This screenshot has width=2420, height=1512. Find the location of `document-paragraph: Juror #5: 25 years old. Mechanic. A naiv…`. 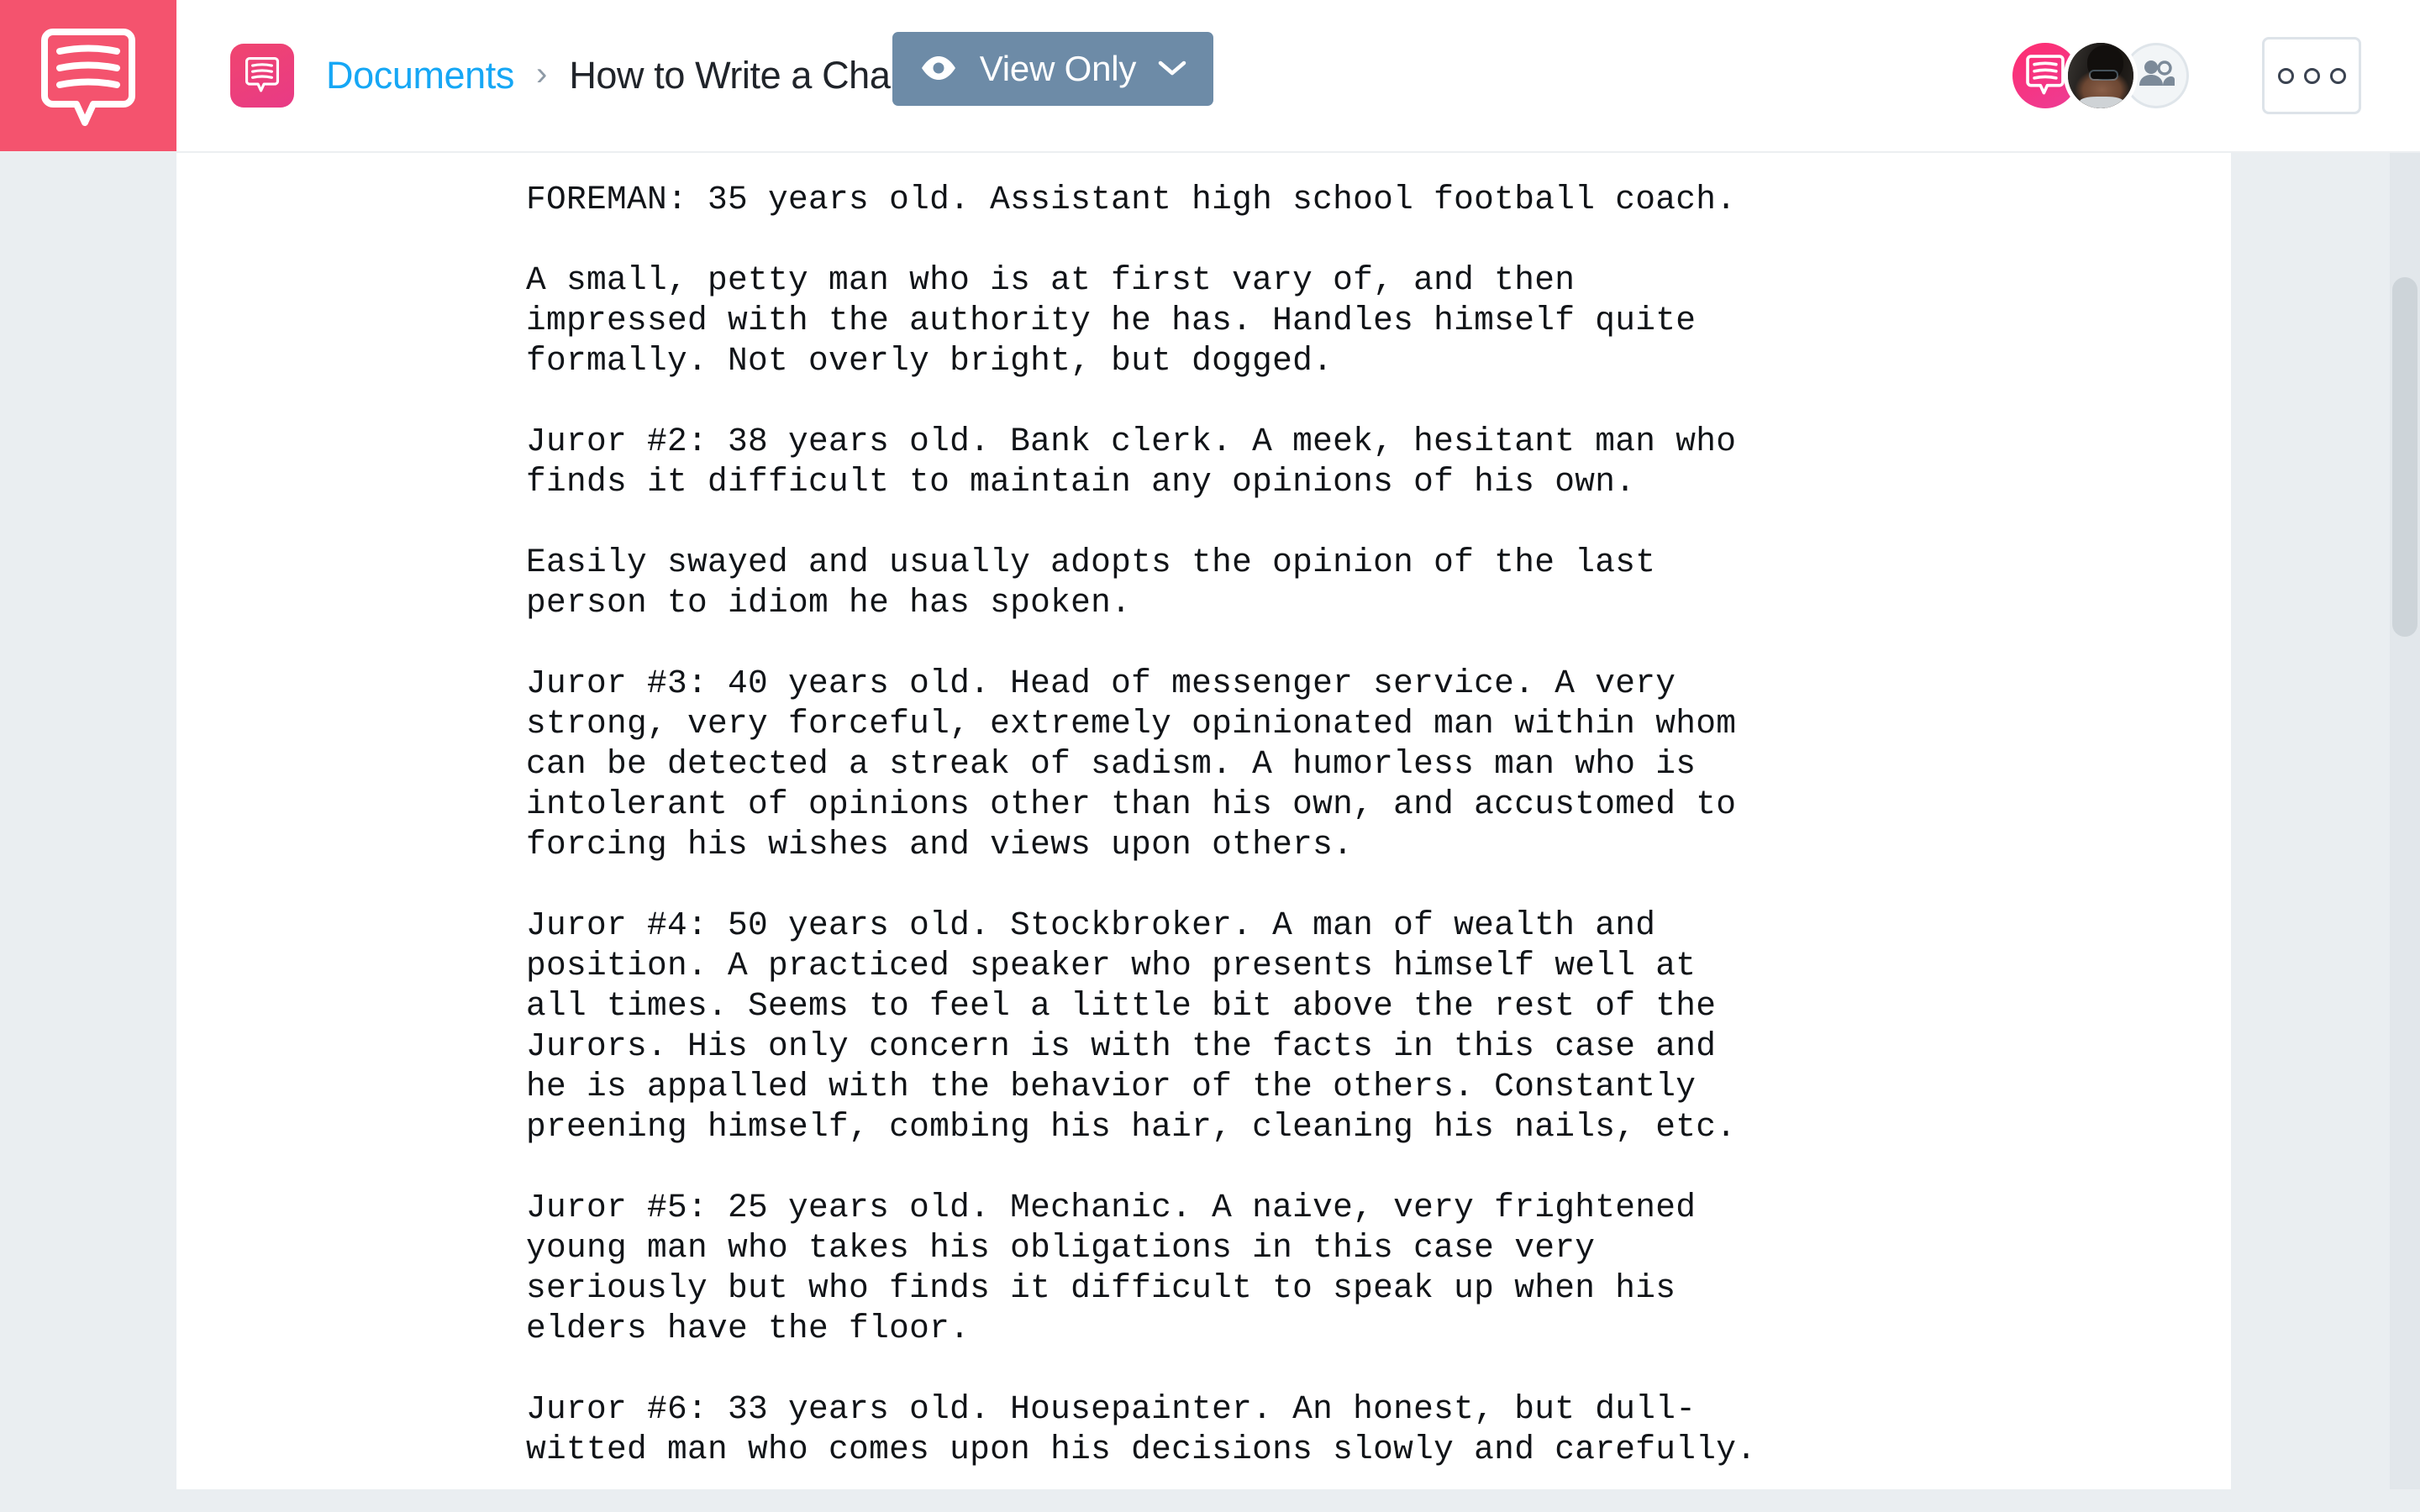

document-paragraph: Juror #5: 25 years old. Mechanic. A naiv… is located at coordinates (1111, 1268).